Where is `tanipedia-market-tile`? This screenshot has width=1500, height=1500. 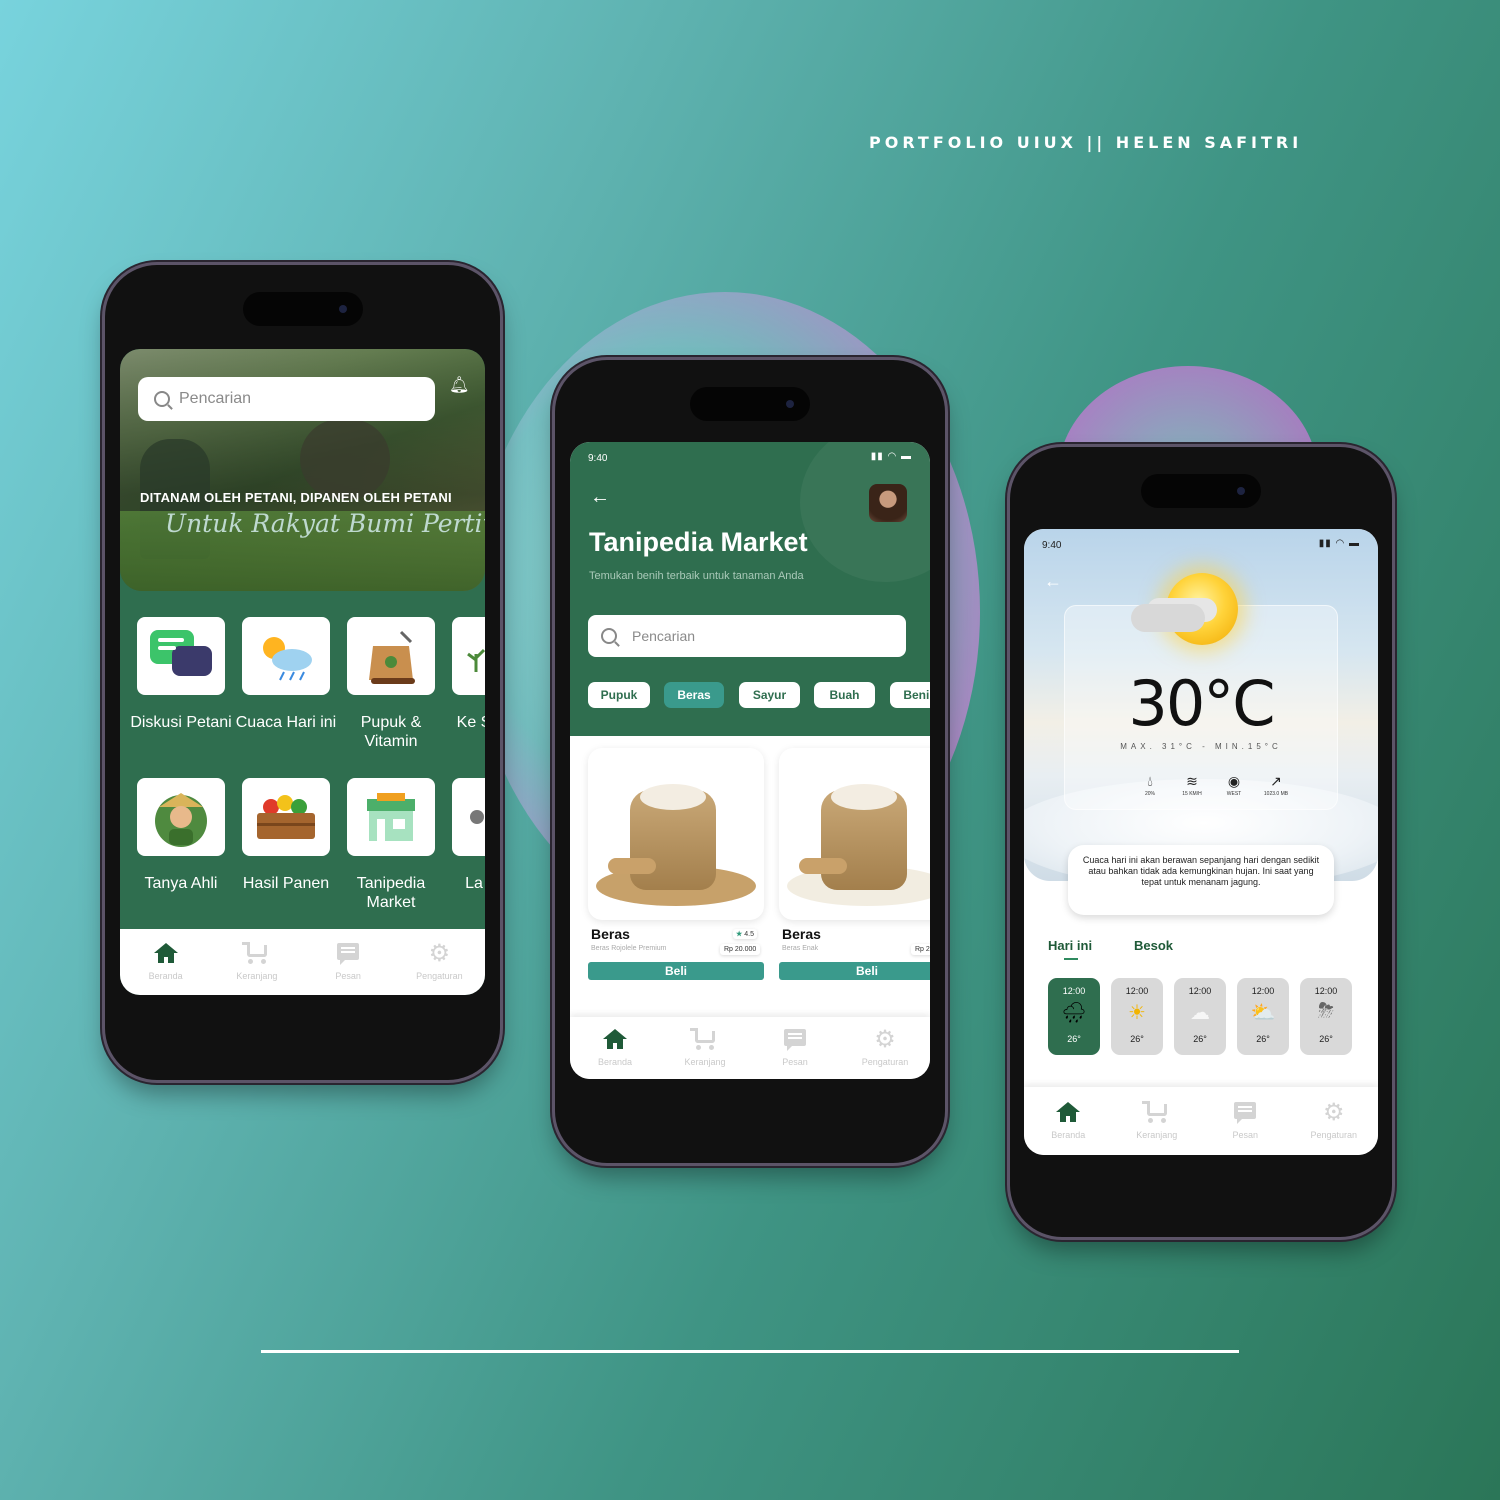 tanipedia-market-tile is located at coordinates (391, 817).